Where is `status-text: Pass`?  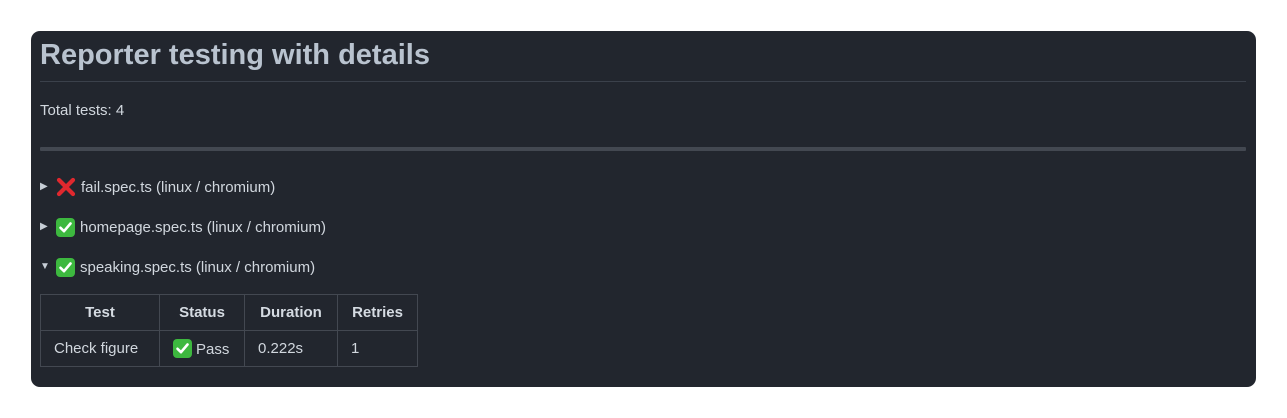 status-text: Pass is located at coordinates (213, 349).